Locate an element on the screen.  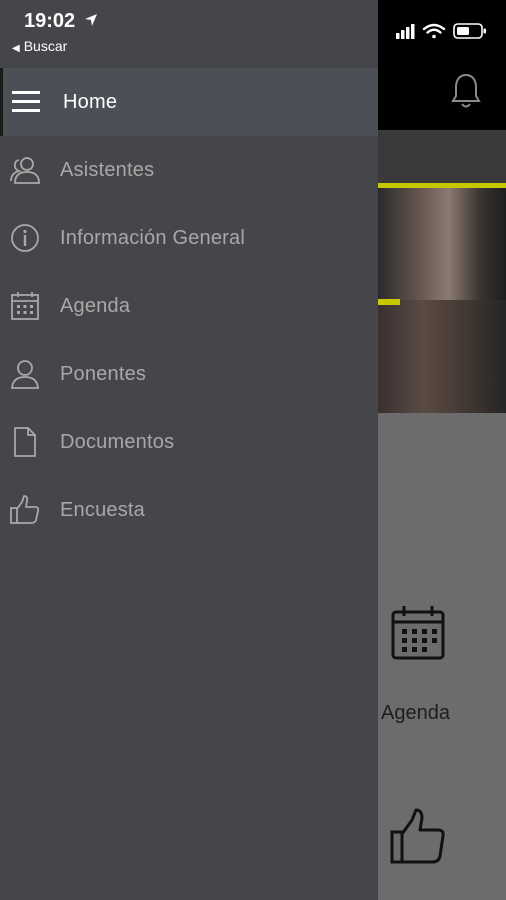
menu-item-label: Asistentes is located at coordinates (107, 169).